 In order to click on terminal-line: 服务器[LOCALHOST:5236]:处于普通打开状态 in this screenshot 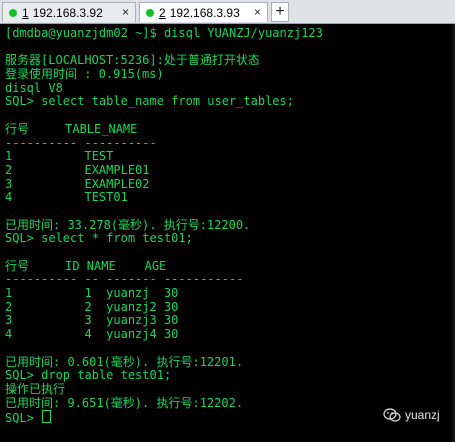, I will do `click(132, 60)`.